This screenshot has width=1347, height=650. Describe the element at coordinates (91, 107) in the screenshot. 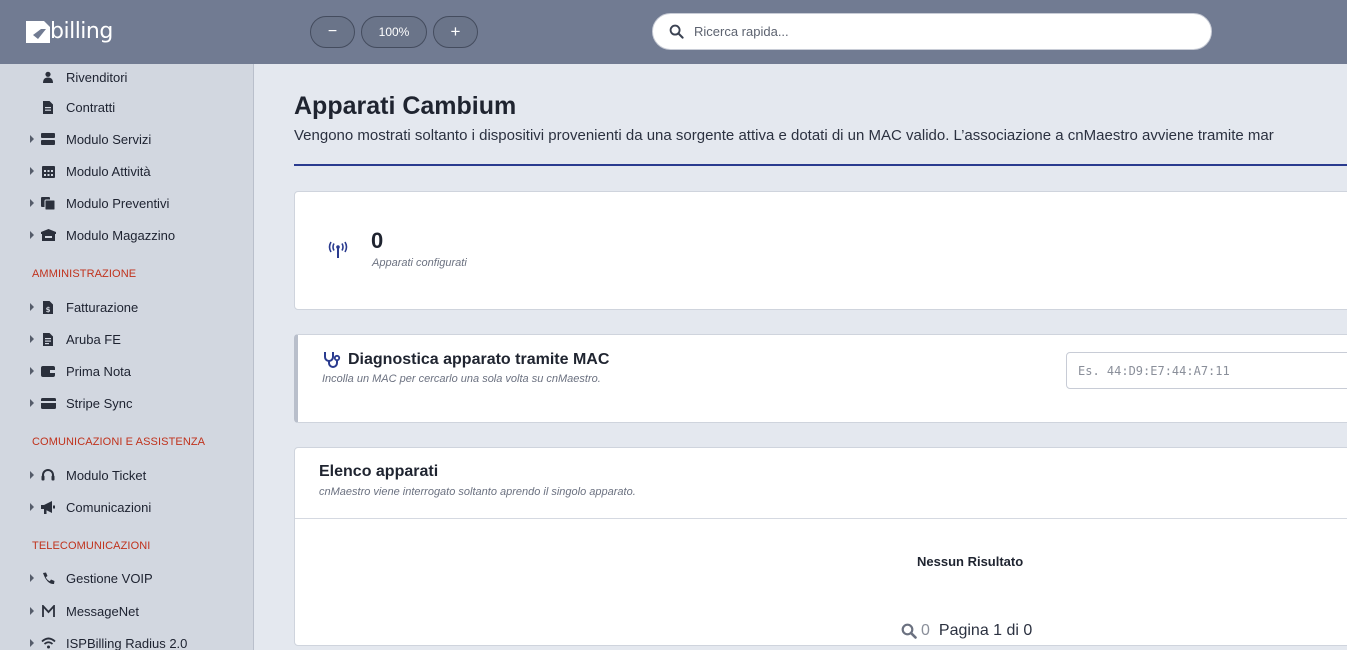

I see `sidebar-item-label: Contratti` at that location.